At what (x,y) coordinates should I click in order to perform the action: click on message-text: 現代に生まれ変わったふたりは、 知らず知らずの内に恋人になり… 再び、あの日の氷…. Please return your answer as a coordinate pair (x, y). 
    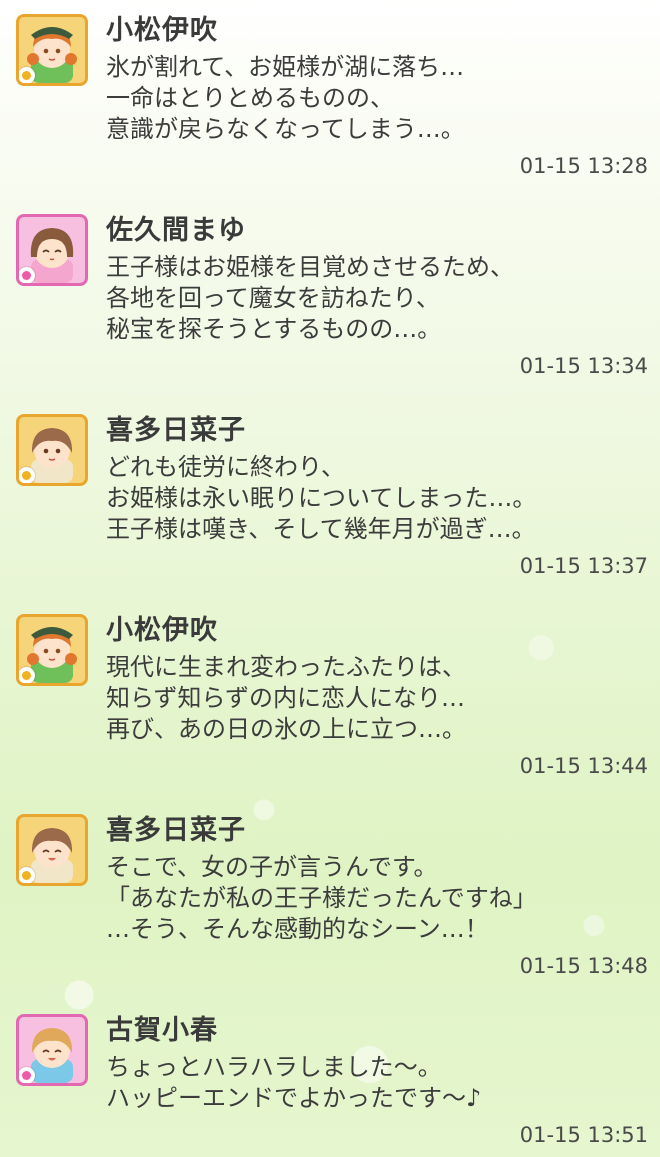
    Looking at the image, I should click on (371, 698).